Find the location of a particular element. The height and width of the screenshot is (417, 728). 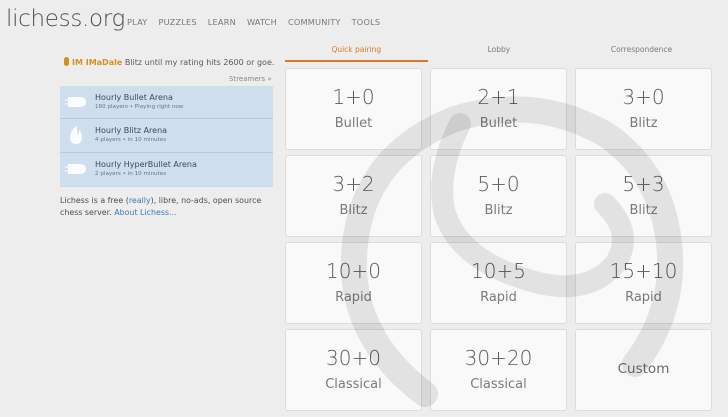

custom-label: Custom is located at coordinates (643, 369).